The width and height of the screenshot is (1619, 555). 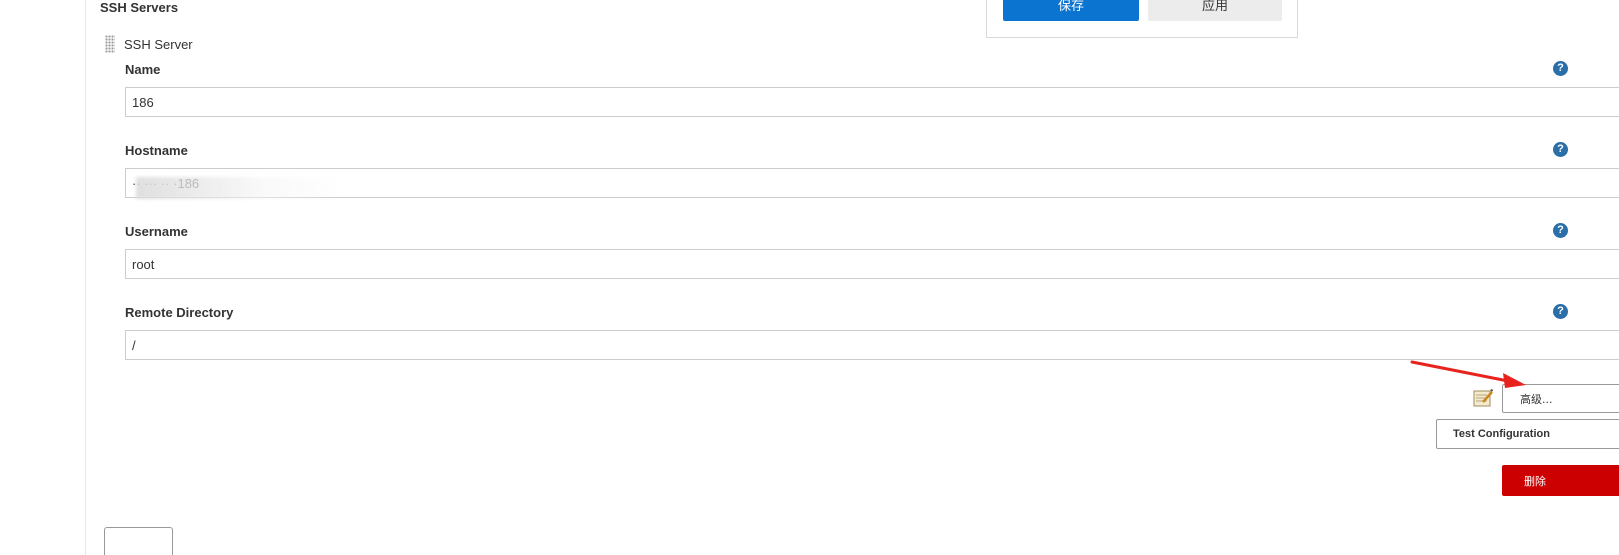 I want to click on section-title: SSH Servers, so click(x=139, y=7).